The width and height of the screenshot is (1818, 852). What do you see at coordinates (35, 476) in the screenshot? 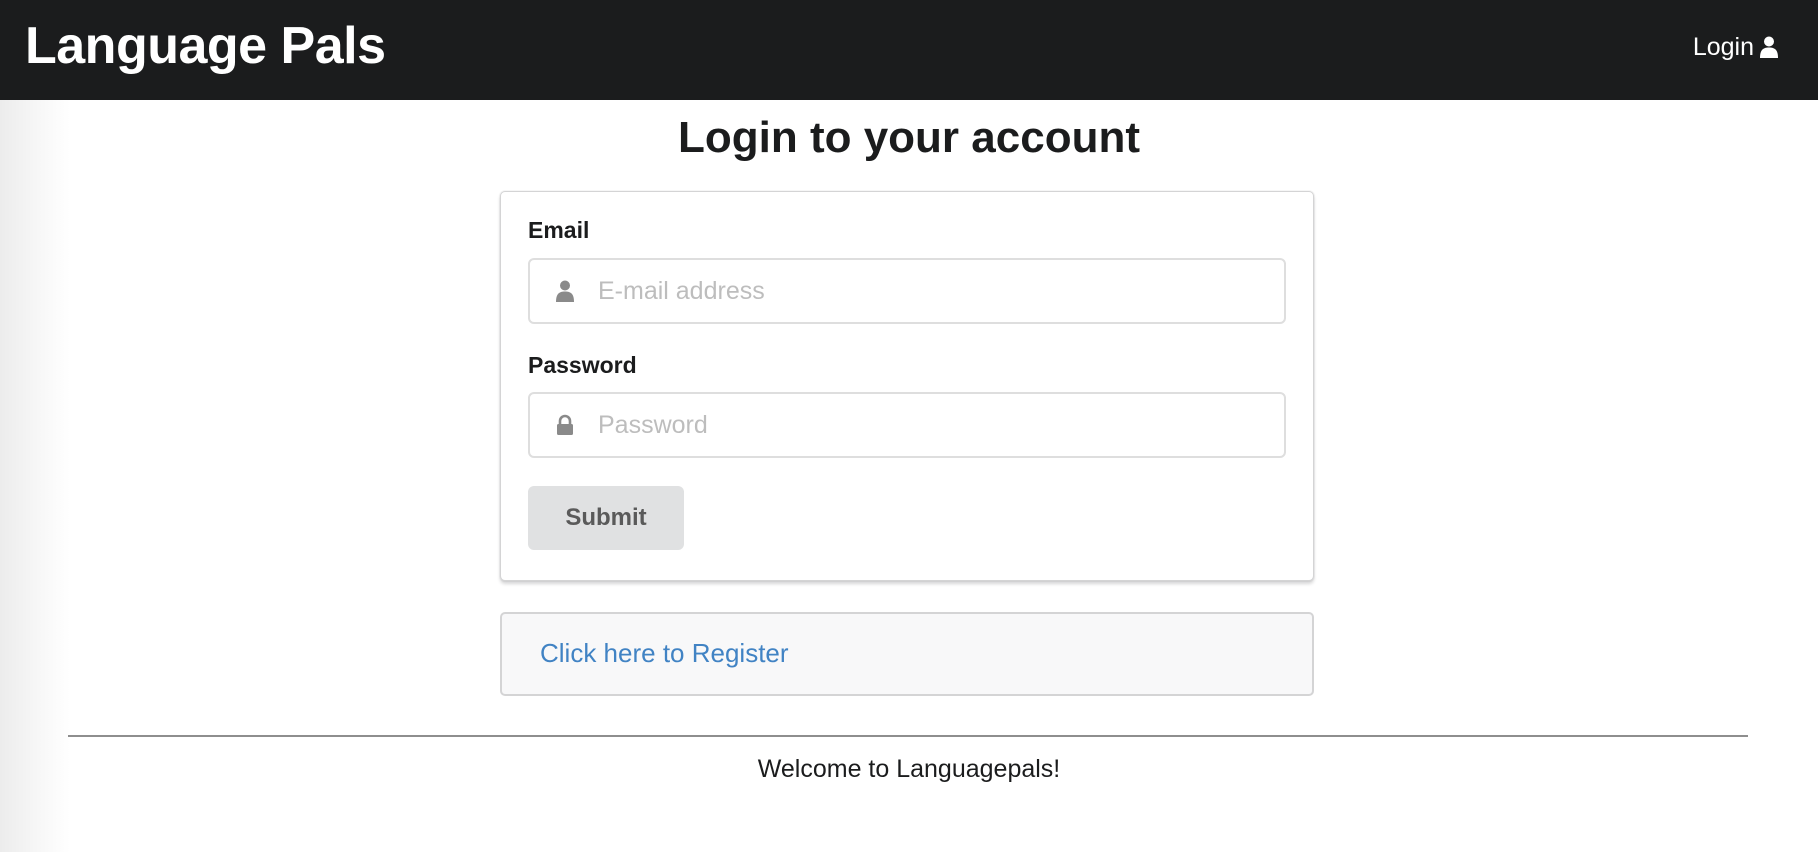
I see `page-side-shade` at bounding box center [35, 476].